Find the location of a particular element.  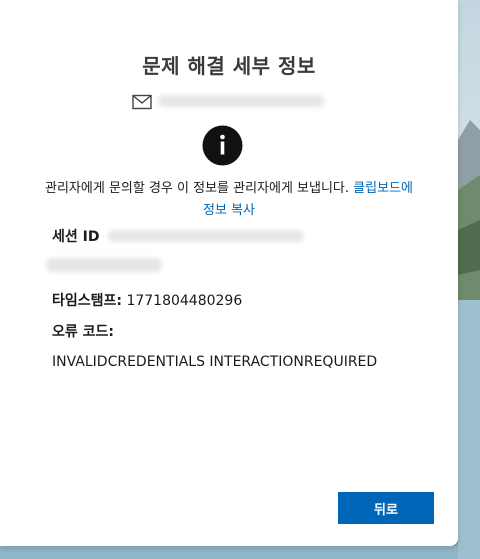

account-email-row is located at coordinates (142, 102).